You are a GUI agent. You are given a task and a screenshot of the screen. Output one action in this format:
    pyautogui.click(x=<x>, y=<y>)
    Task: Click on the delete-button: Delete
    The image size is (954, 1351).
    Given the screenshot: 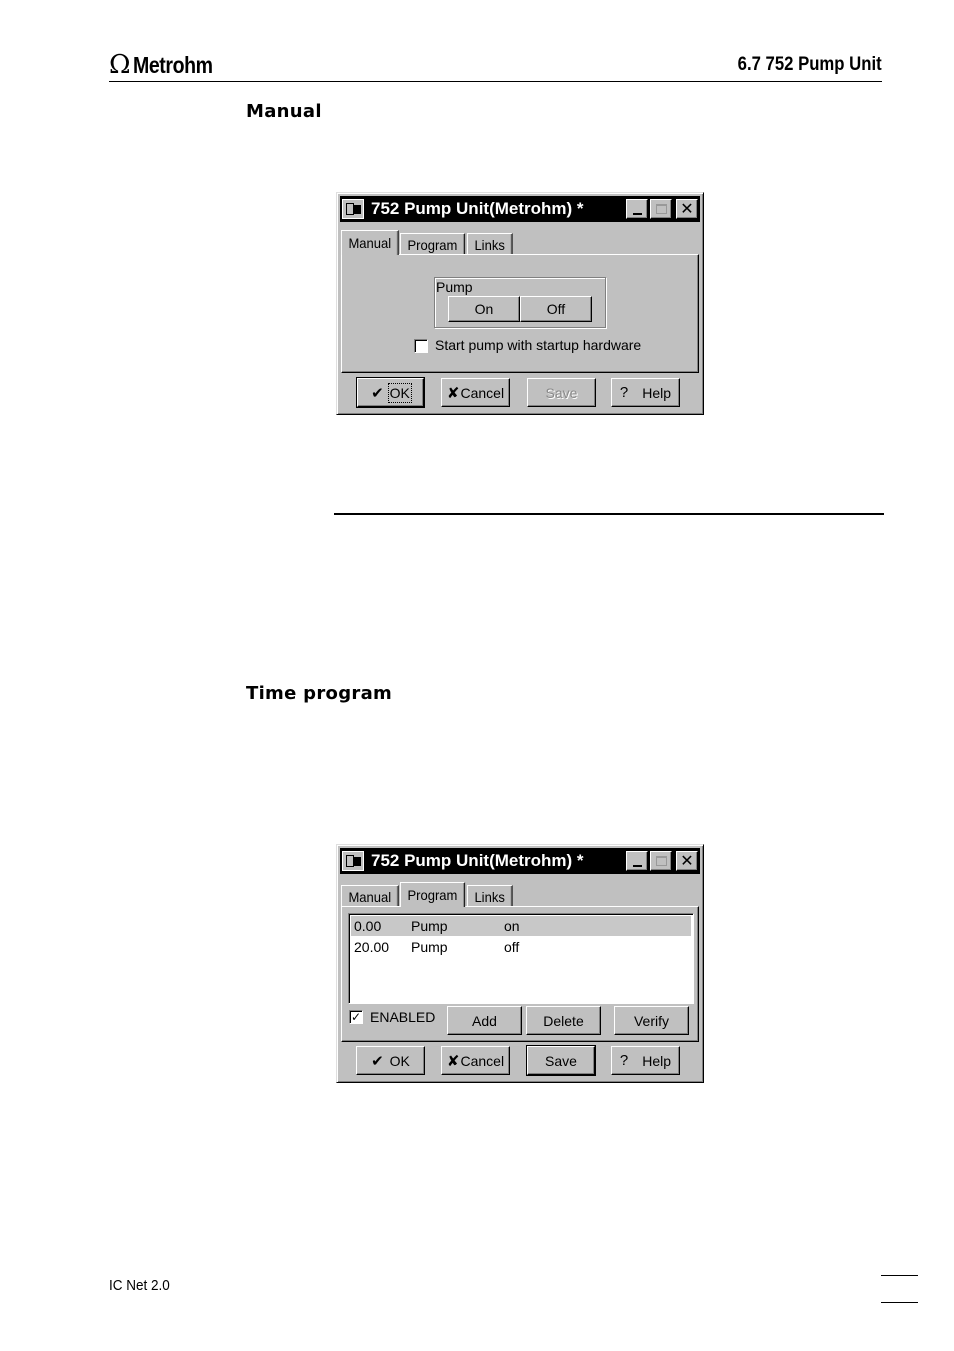 What is the action you would take?
    pyautogui.click(x=563, y=1020)
    